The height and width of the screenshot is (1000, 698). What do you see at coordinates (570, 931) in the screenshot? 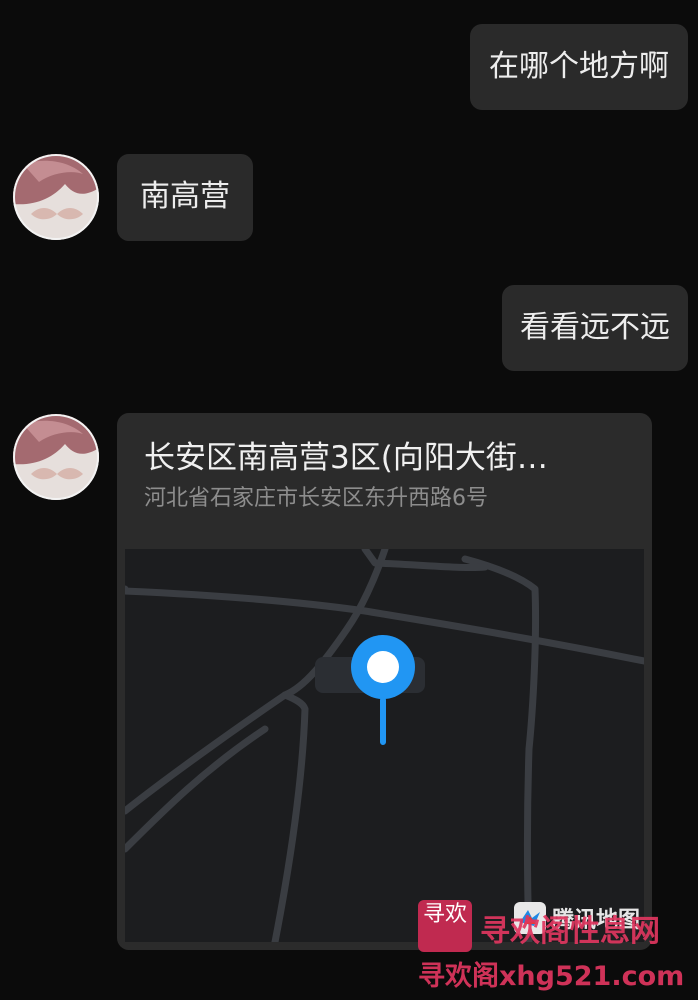
I see `watermark-title: 寻欢阁性息网` at bounding box center [570, 931].